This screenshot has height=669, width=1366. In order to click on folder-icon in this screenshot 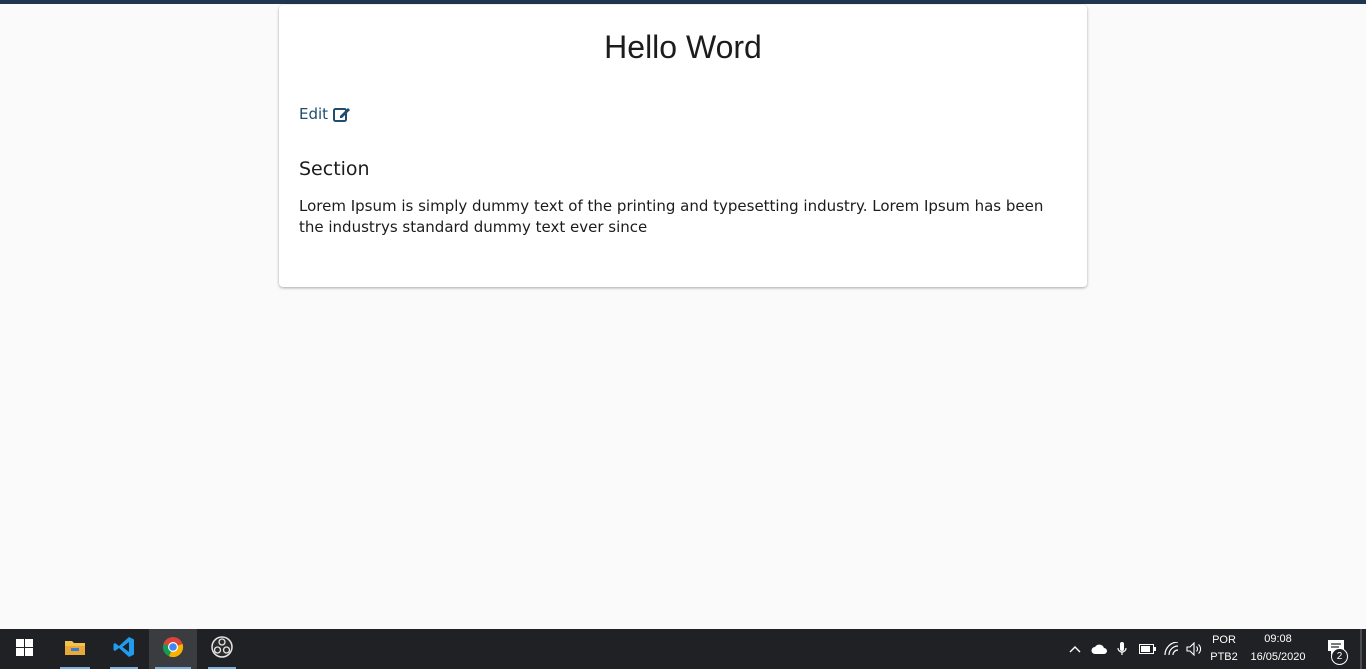, I will do `click(75, 649)`.